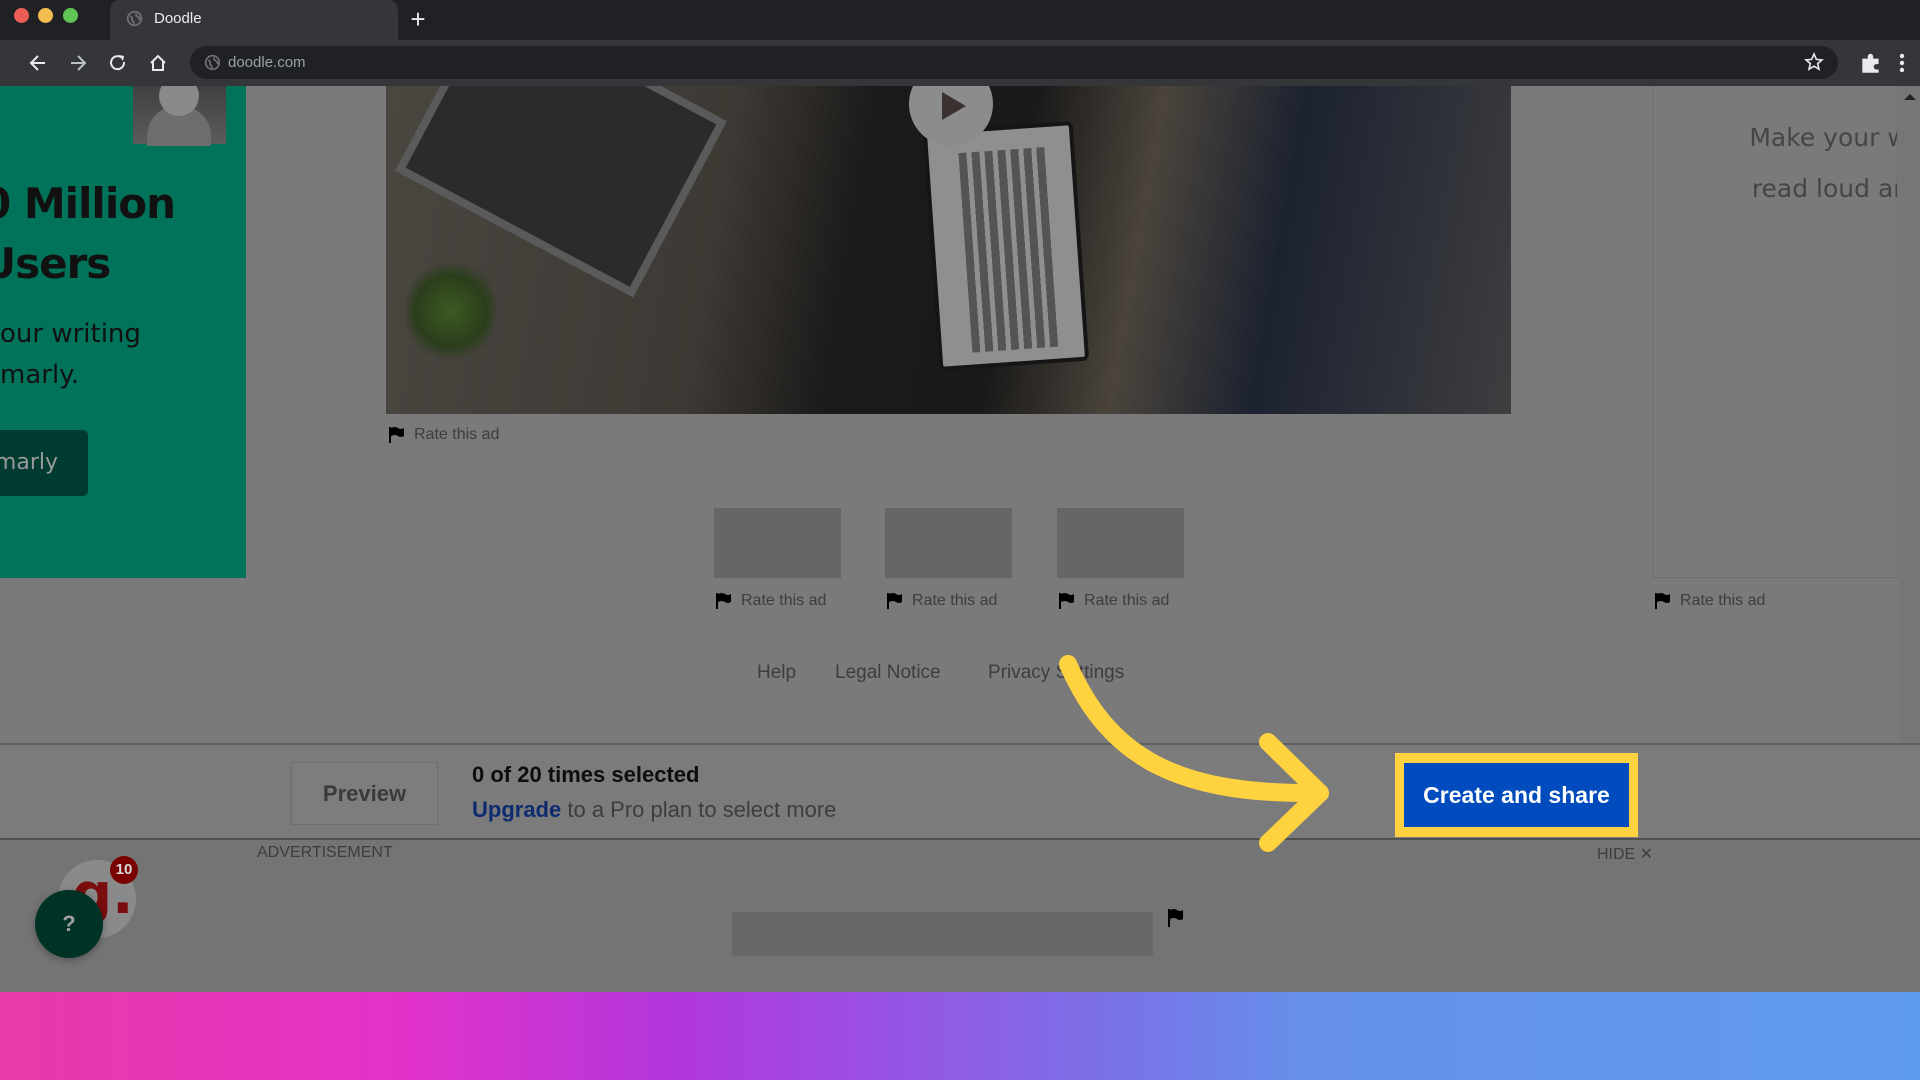 The width and height of the screenshot is (1920, 1080). I want to click on bottom-ad-slot, so click(942, 934).